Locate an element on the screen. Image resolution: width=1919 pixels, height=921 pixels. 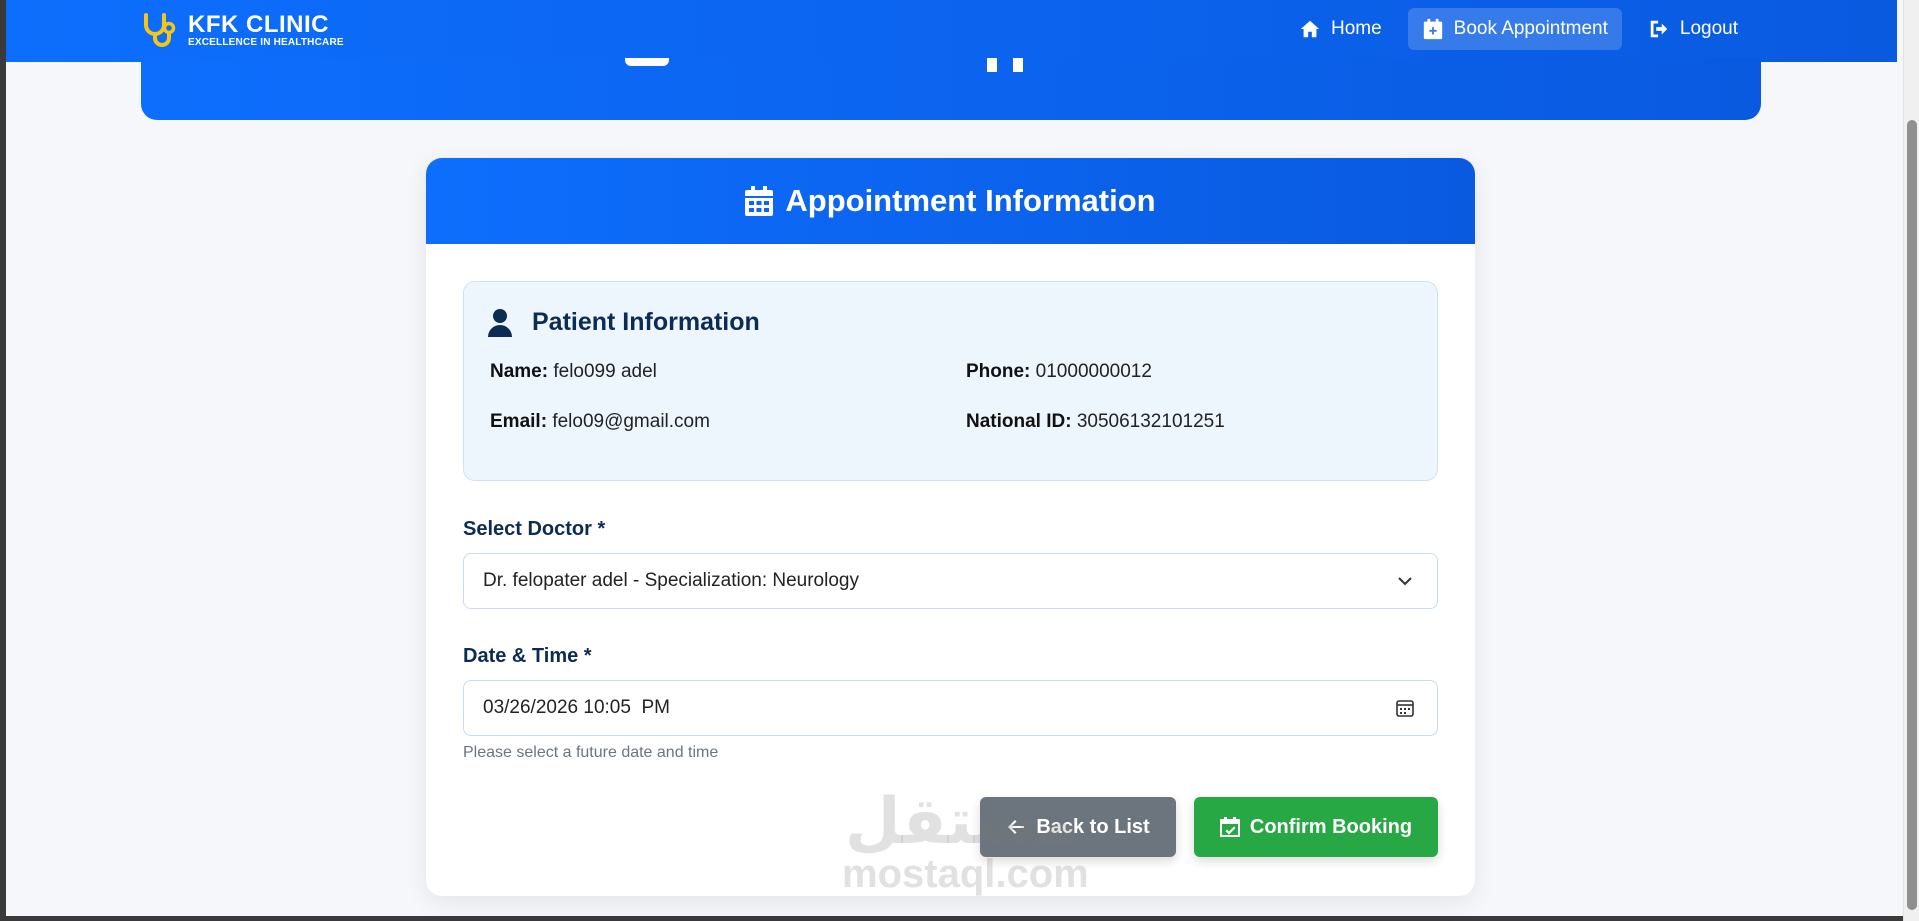
hero-banner is located at coordinates (951, 89).